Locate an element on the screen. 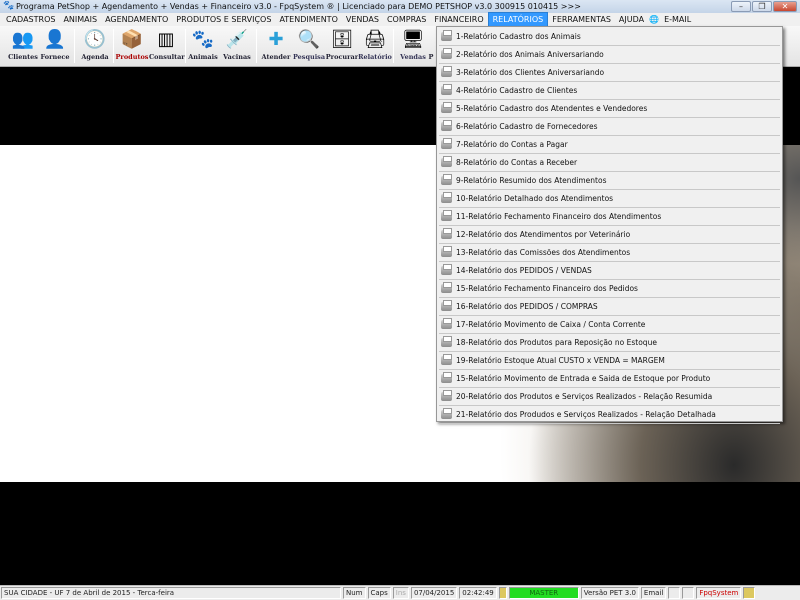 This screenshot has height=600, width=800. supplier-icon: 👤 is located at coordinates (55, 39).